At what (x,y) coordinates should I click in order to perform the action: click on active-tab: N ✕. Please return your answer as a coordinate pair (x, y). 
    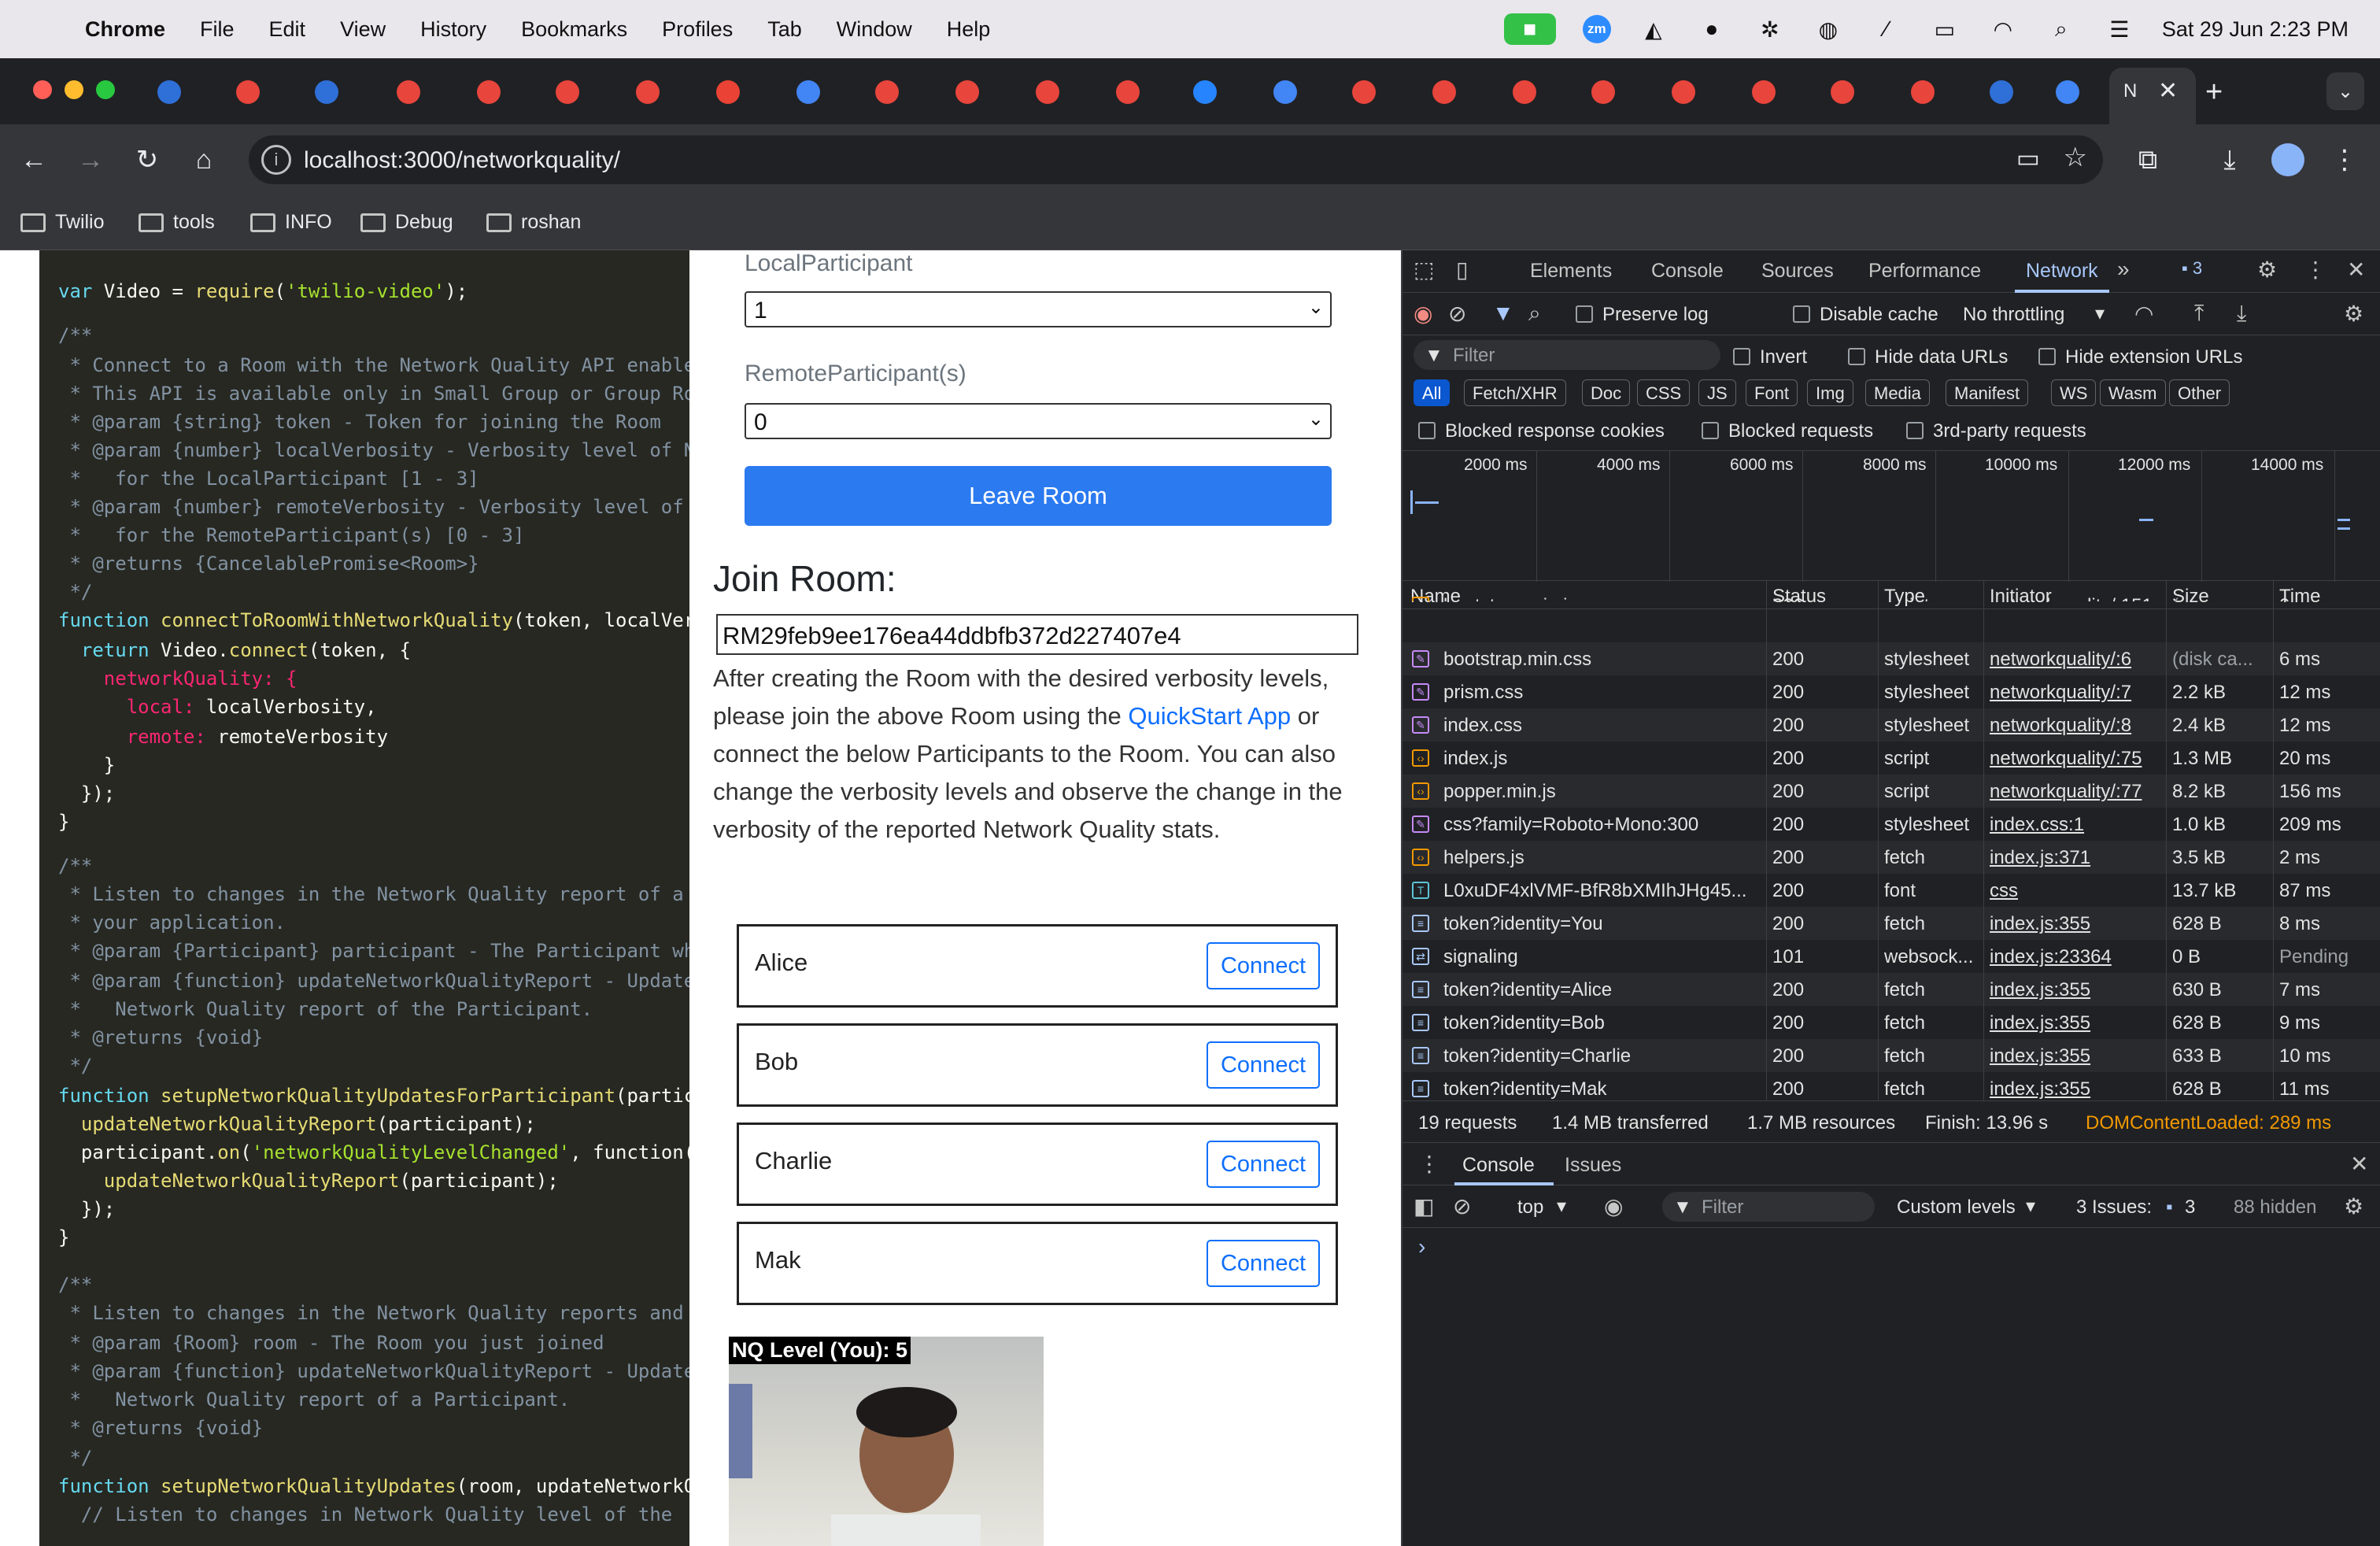
    Looking at the image, I should click on (2152, 96).